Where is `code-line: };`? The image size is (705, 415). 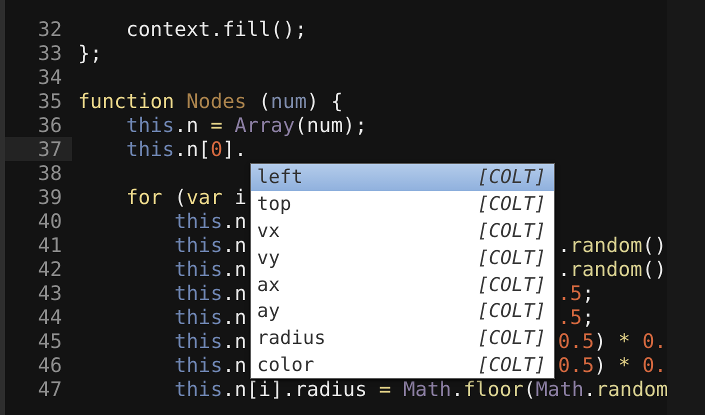
code-line: }; is located at coordinates (90, 53).